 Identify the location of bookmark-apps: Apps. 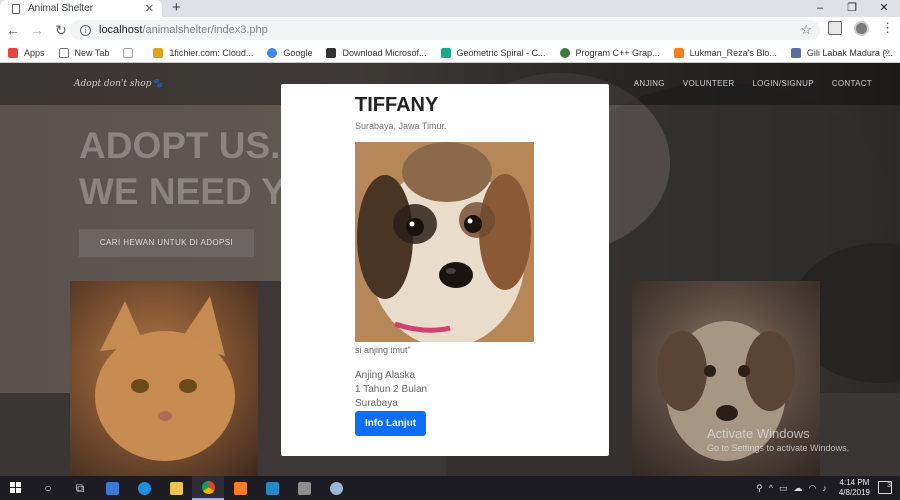
(26, 52).